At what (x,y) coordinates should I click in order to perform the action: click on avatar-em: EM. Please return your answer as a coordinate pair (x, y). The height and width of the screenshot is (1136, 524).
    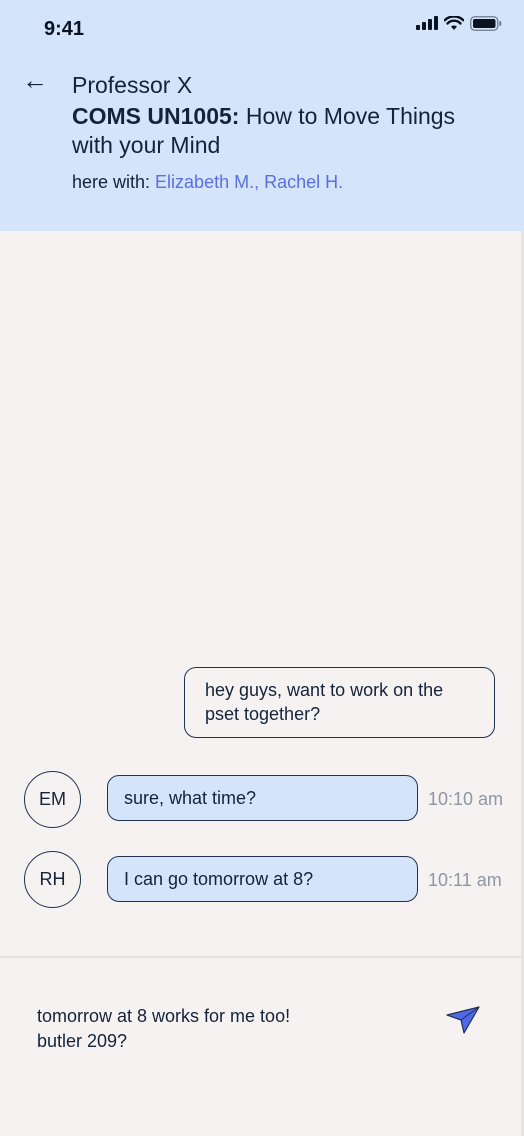
    Looking at the image, I should click on (52, 799).